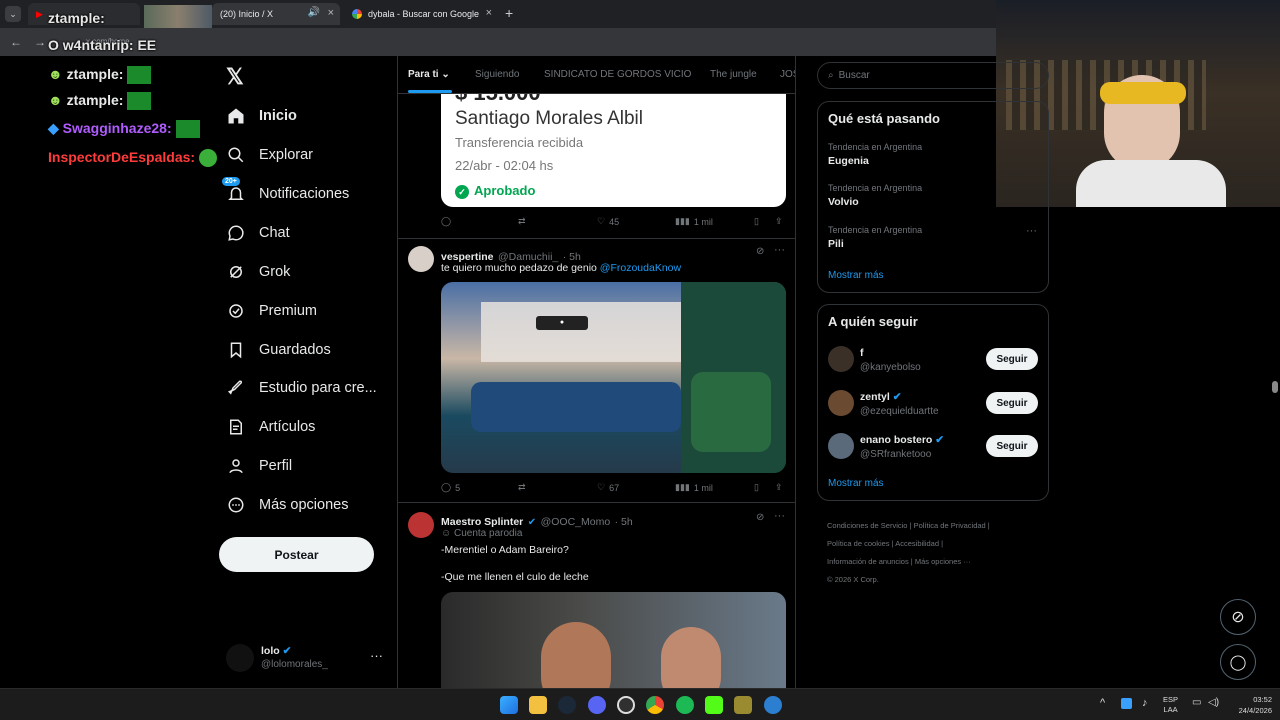 The image size is (1280, 720). I want to click on scrollbar-thumb, so click(1275, 387).